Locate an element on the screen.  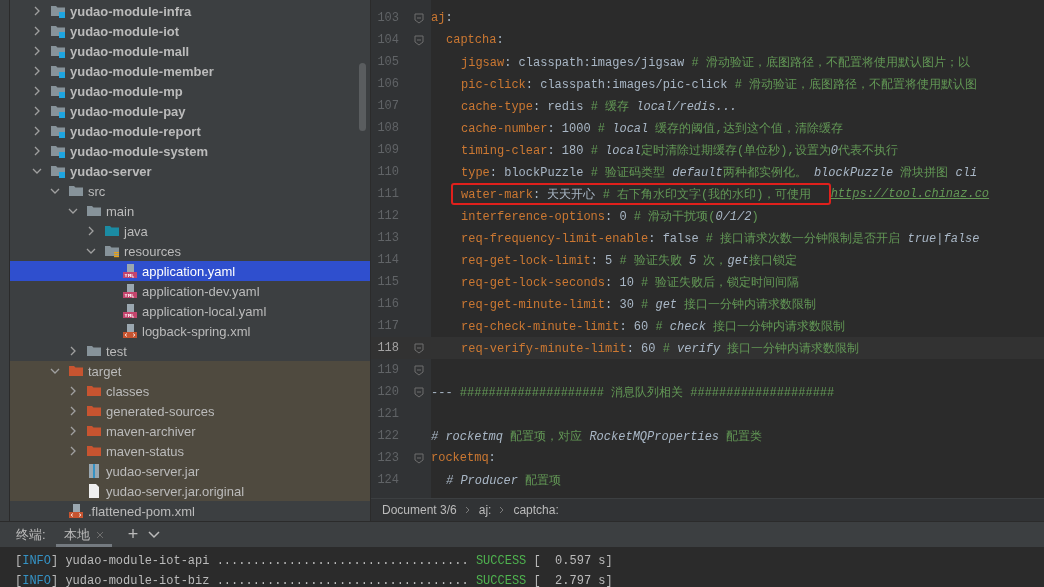
tree-item: yudao-module-mp is located at coordinates (190, 91).